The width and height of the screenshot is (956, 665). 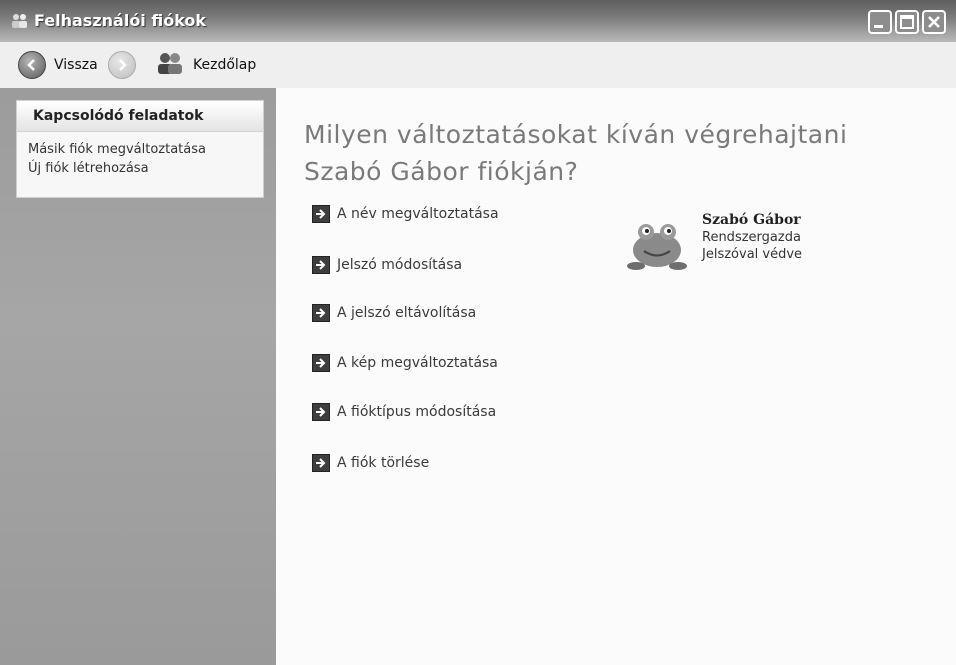 I want to click on task-label: A kép megváltoztatása, so click(x=417, y=363).